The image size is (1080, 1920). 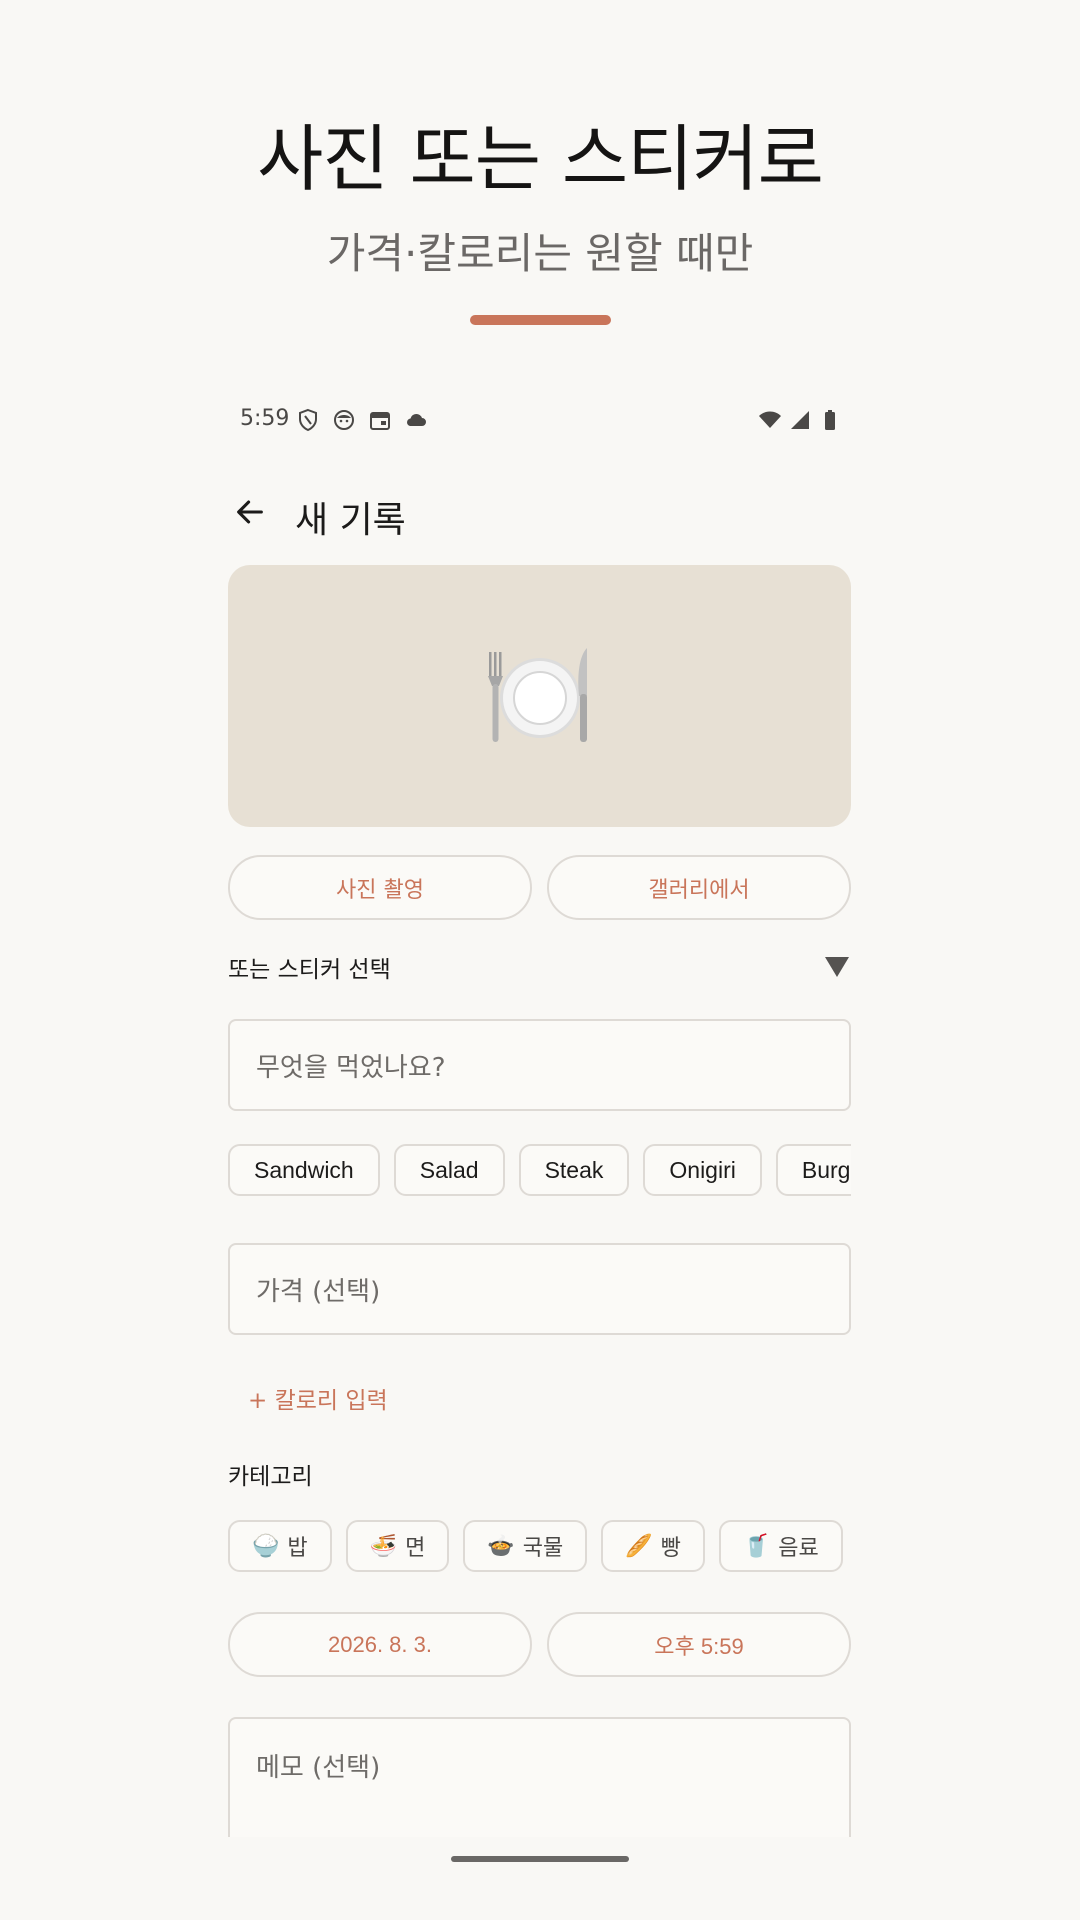 I want to click on photo-preview, so click(x=539, y=696).